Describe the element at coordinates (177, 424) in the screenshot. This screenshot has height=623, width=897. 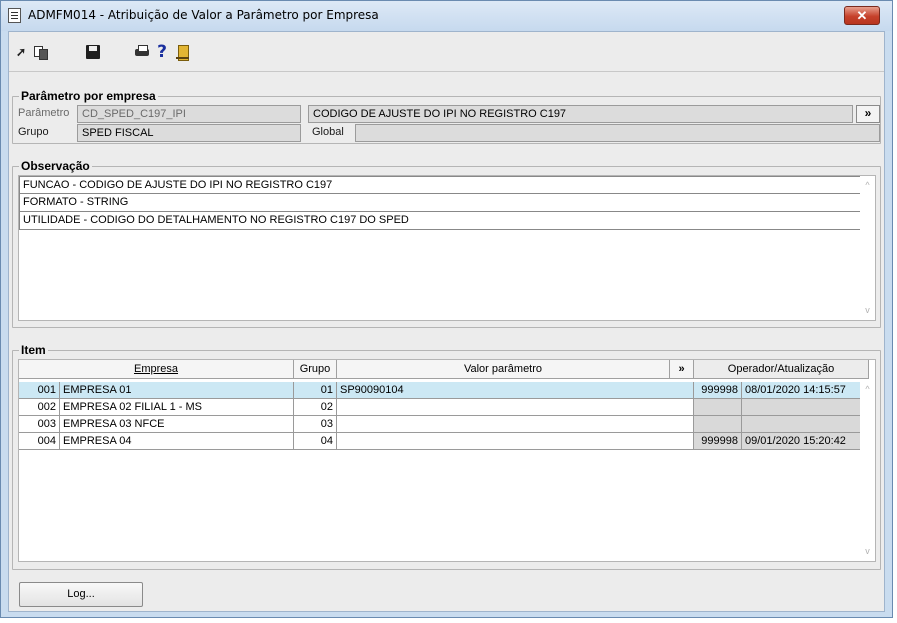
I see `cell-empresa: EMPRESA 03 NFCE` at that location.